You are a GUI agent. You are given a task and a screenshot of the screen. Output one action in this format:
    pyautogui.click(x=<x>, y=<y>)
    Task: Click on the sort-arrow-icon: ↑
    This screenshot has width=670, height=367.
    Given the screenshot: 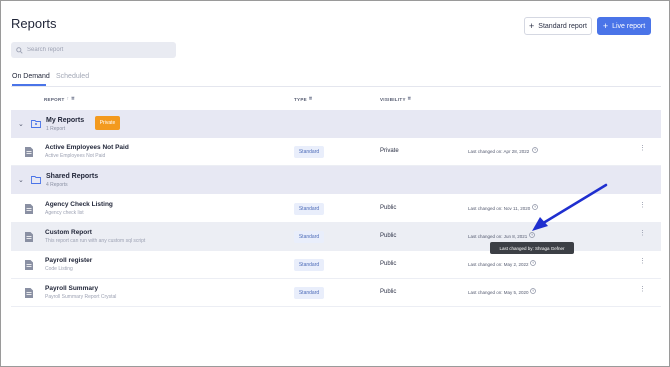 What is the action you would take?
    pyautogui.click(x=68, y=99)
    